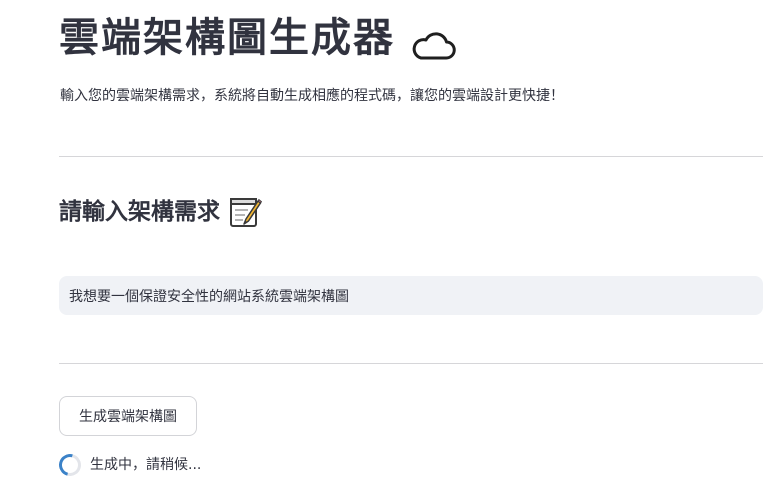  Describe the element at coordinates (245, 212) in the screenshot. I see `memo-icon` at that location.